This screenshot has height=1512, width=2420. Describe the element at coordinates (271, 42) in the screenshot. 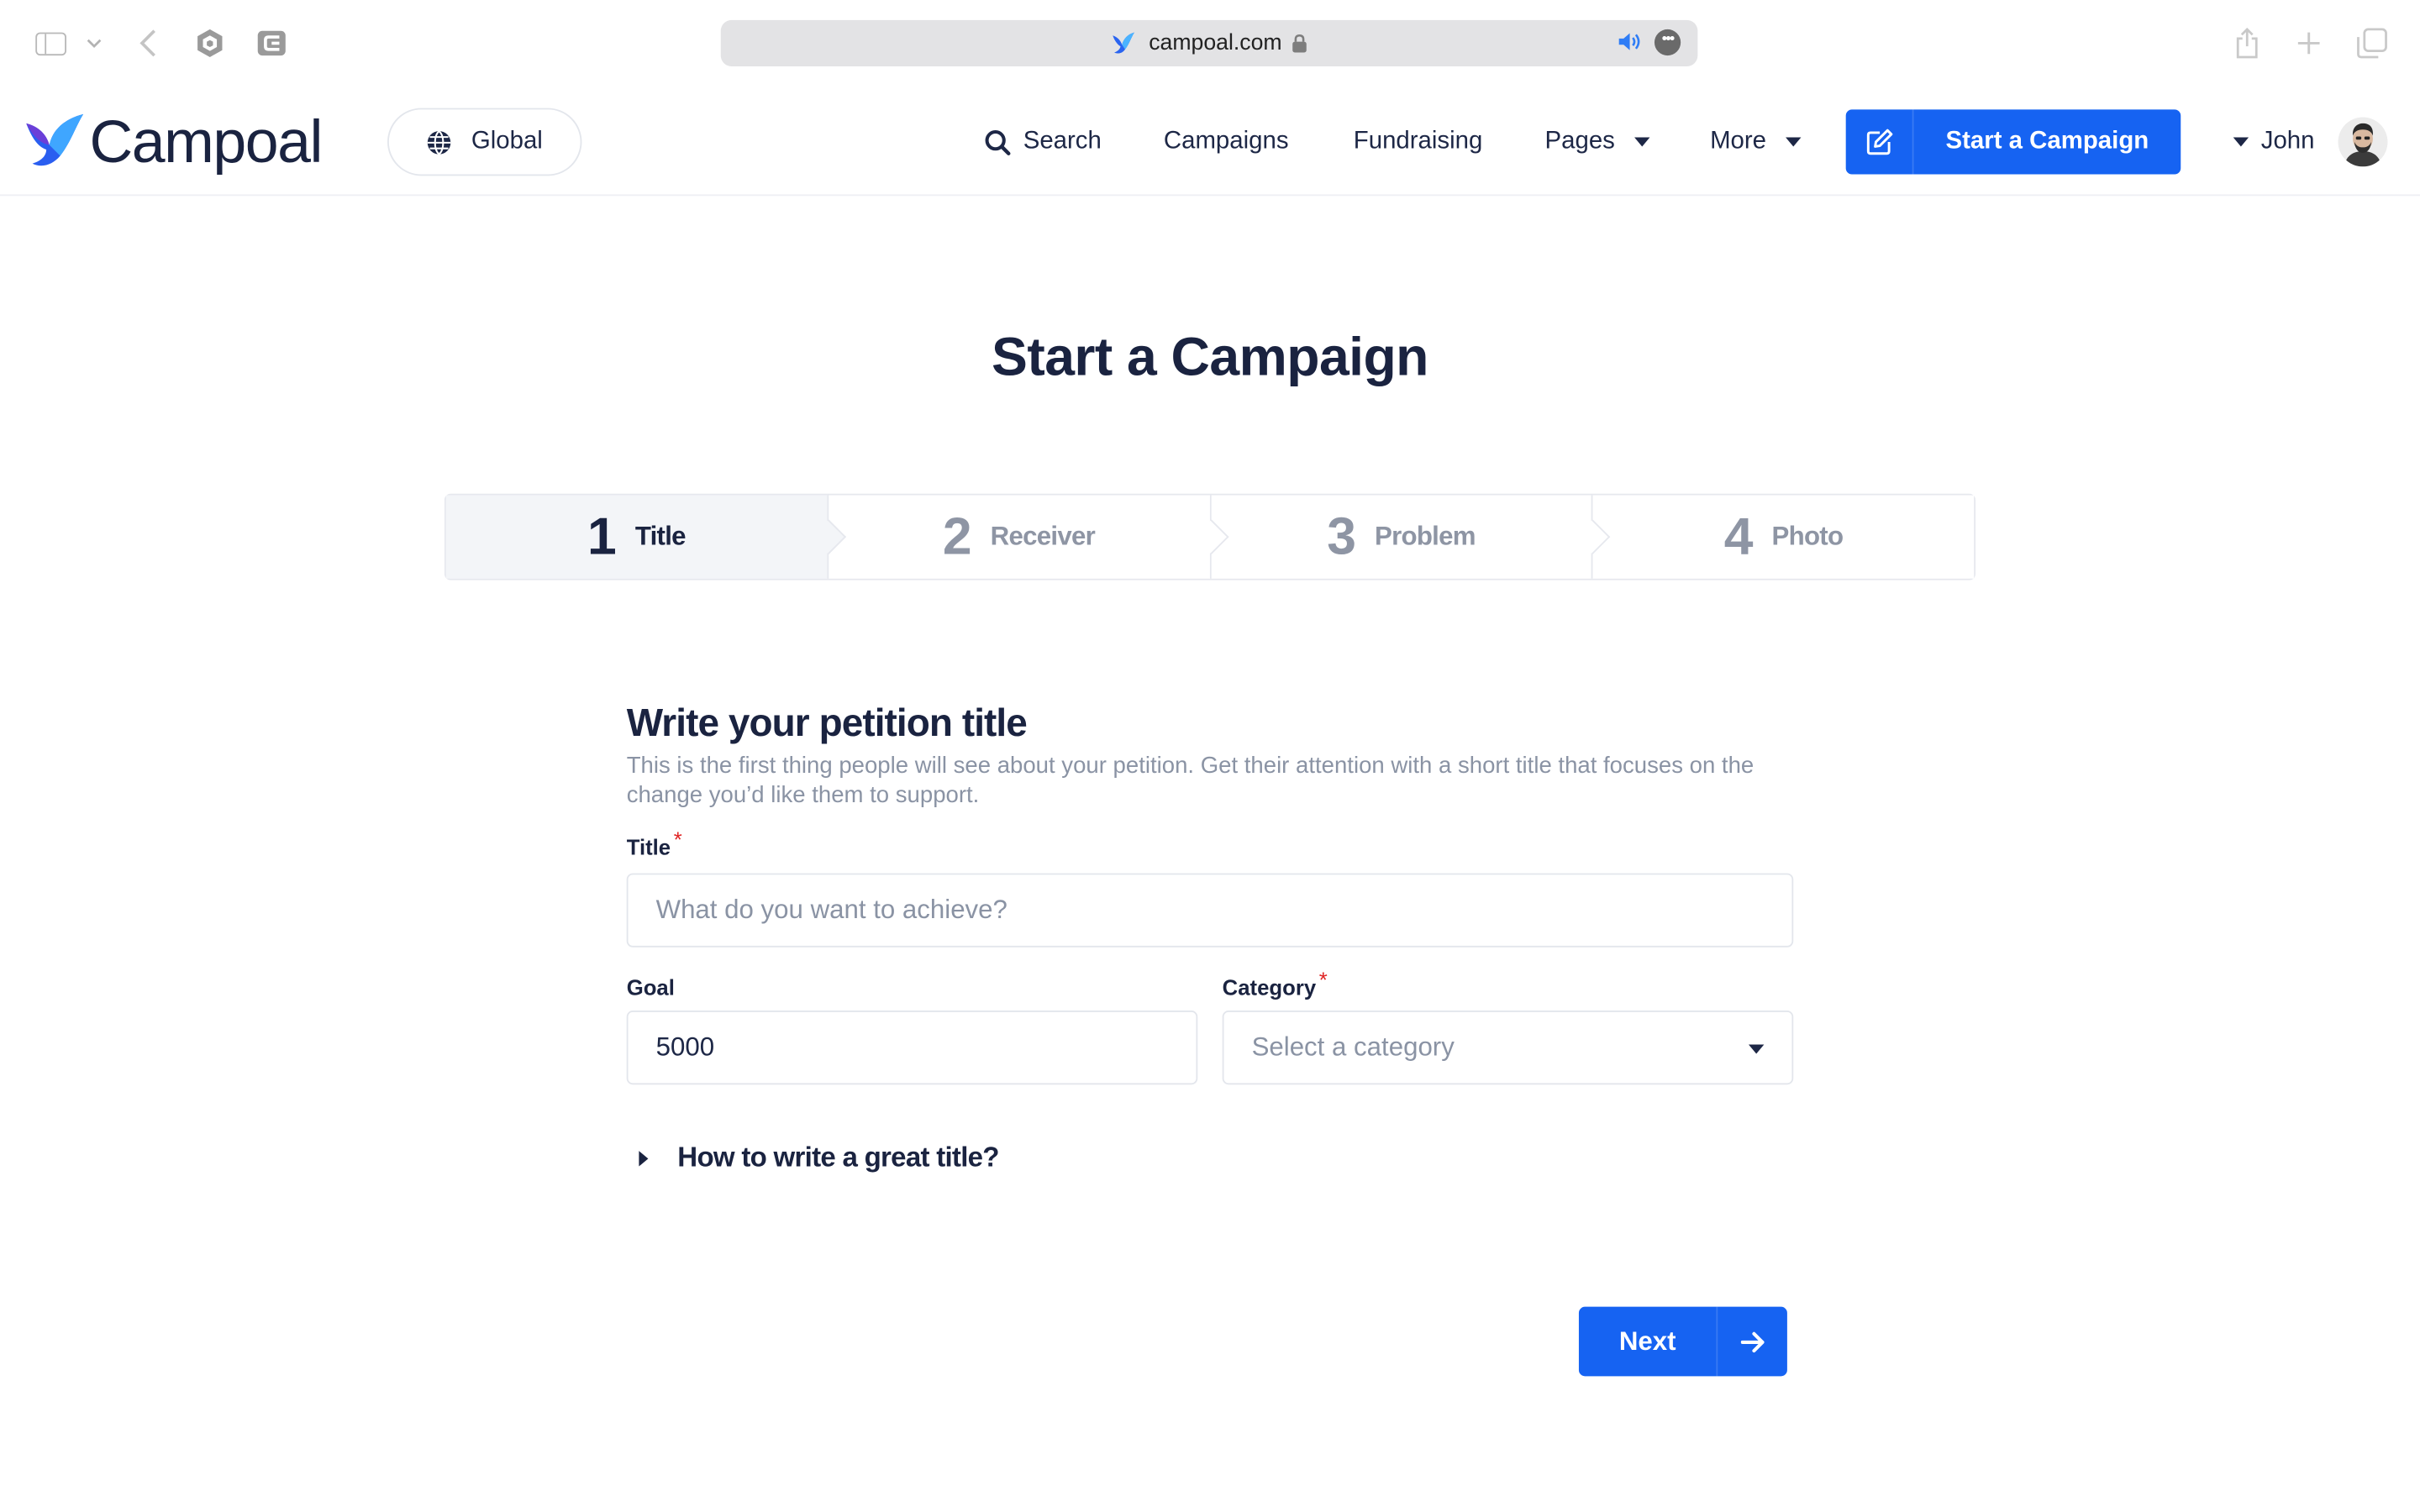

I see `extension-icon` at that location.